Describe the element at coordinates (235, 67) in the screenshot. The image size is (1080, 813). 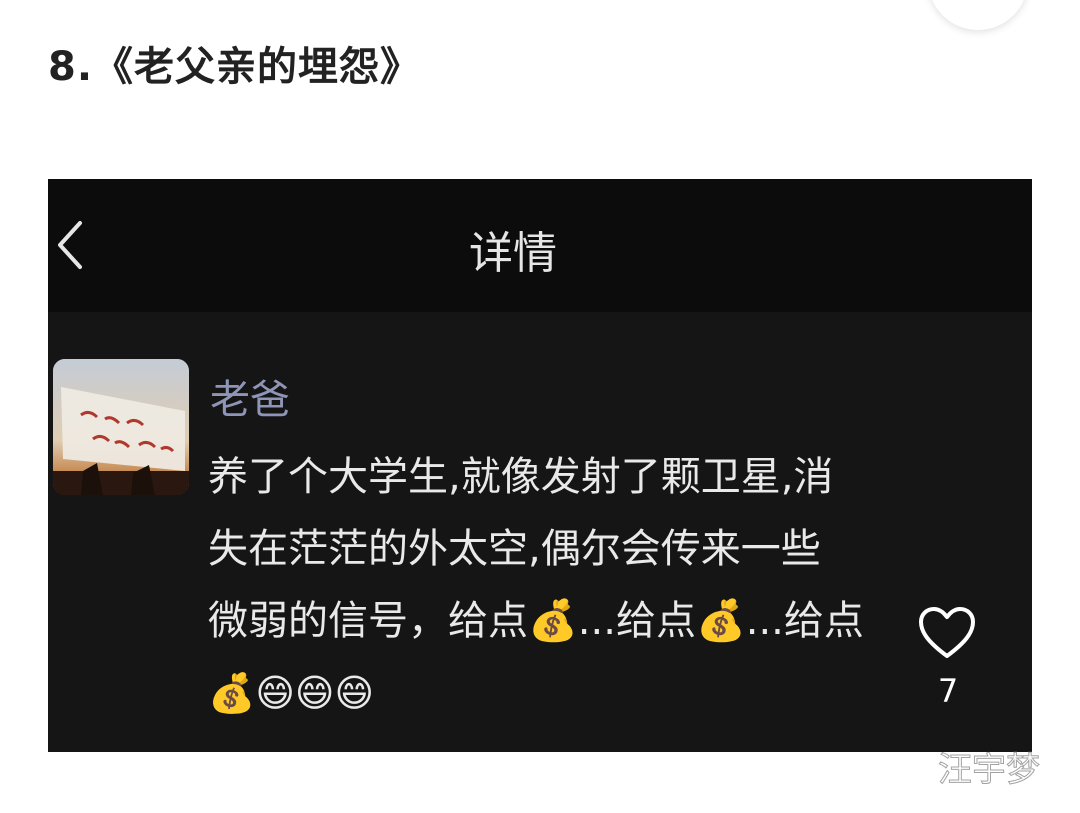
I see `article-title: 8.《老父亲的埋怨》` at that location.